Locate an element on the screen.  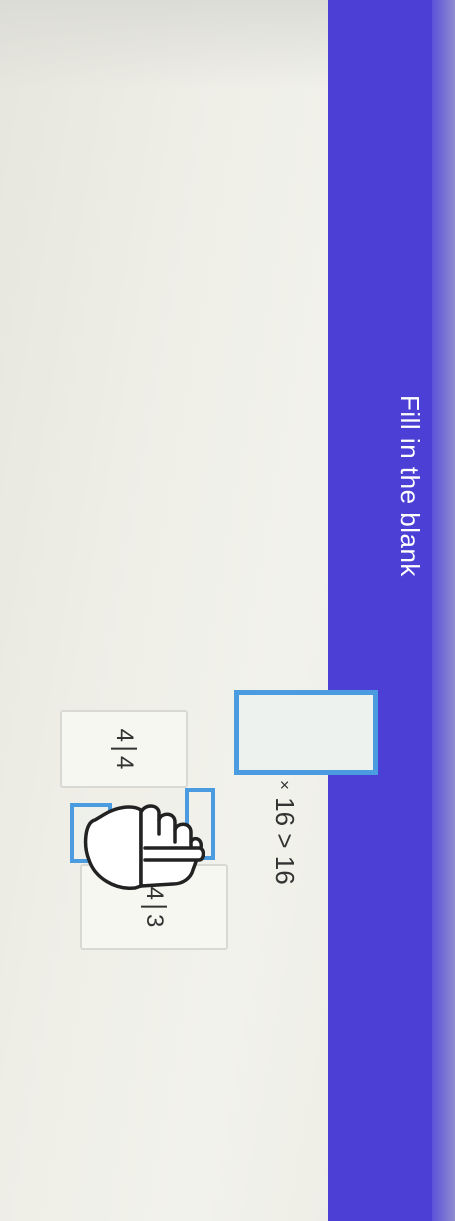
hand-pointer-icon is located at coordinates (144, 847).